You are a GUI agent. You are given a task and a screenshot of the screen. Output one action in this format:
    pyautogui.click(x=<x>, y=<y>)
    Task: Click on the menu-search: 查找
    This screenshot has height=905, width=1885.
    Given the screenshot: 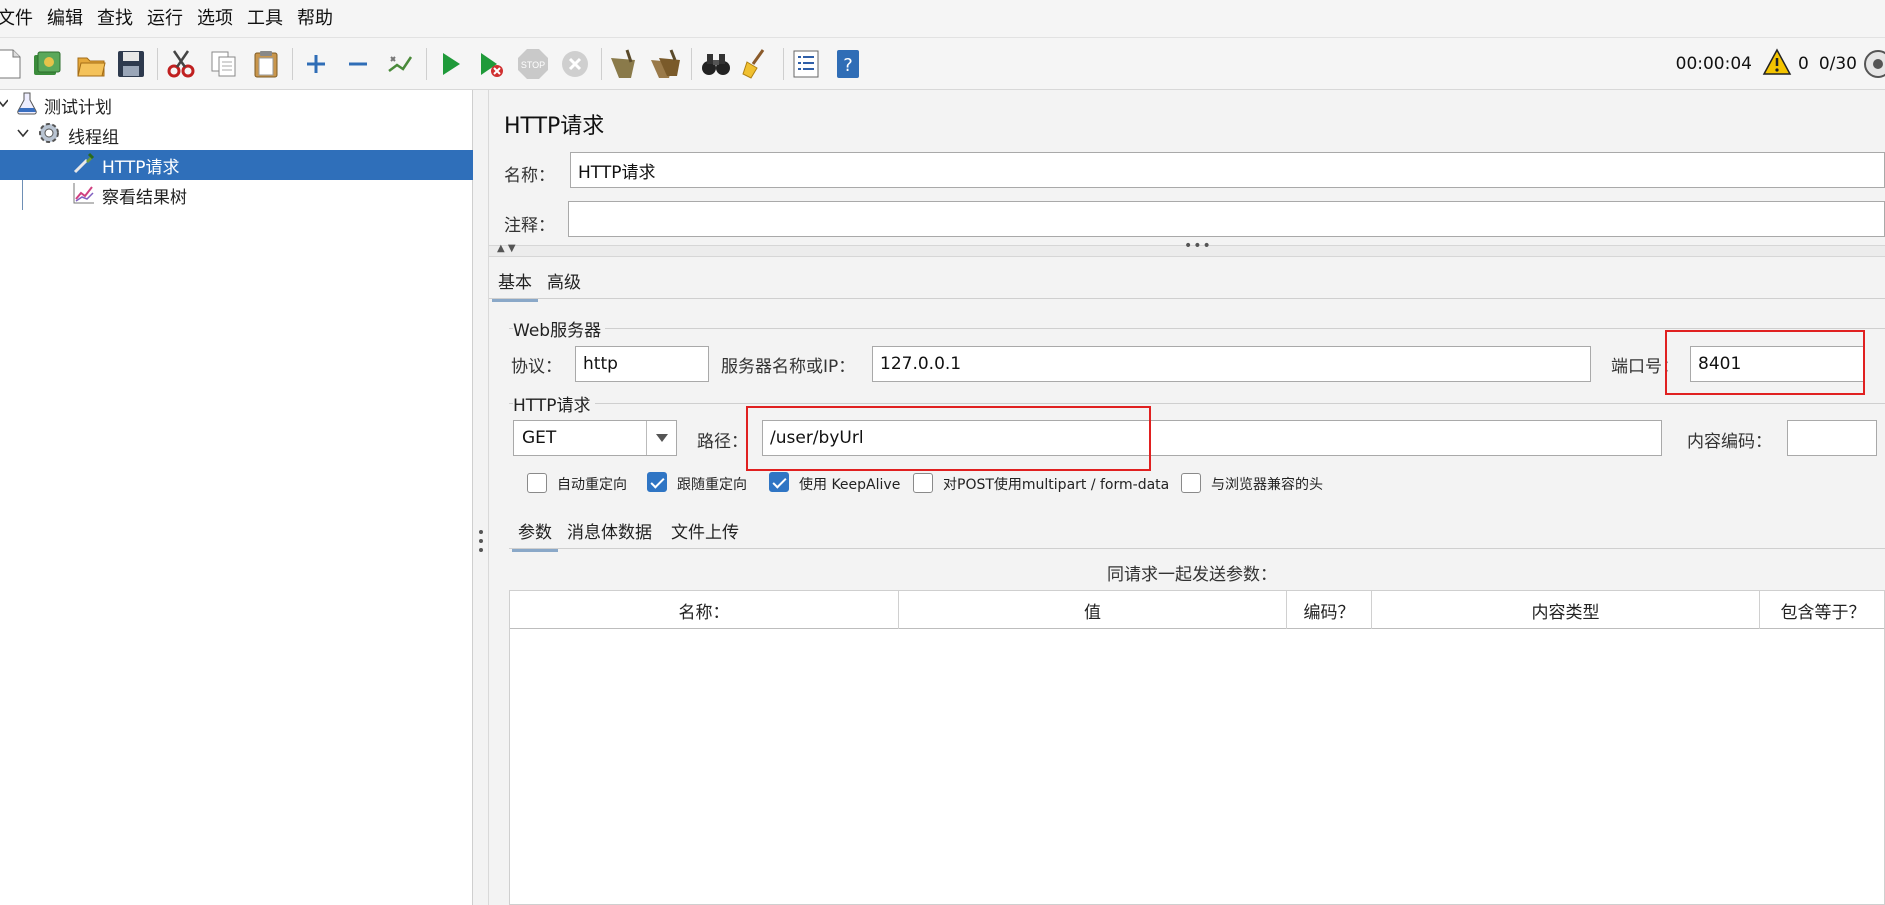 What is the action you would take?
    pyautogui.click(x=115, y=19)
    